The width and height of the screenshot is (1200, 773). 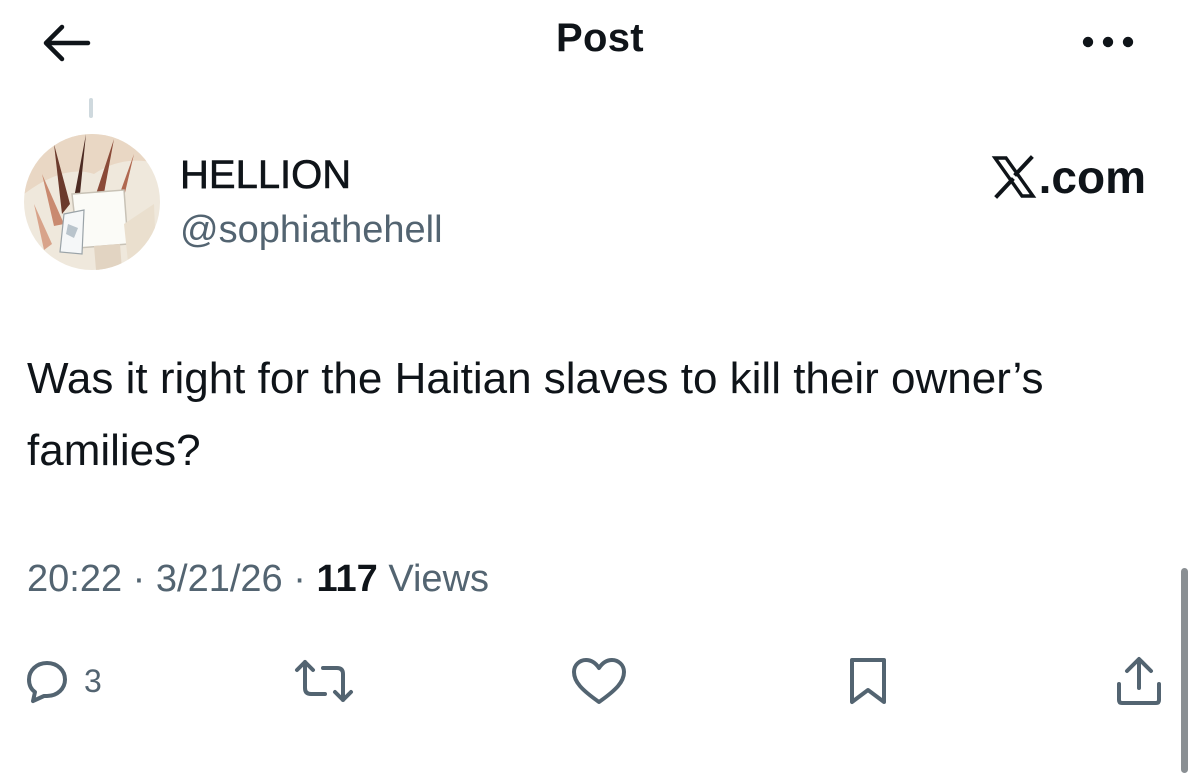 I want to click on author-display-name: HELLION, so click(x=266, y=175).